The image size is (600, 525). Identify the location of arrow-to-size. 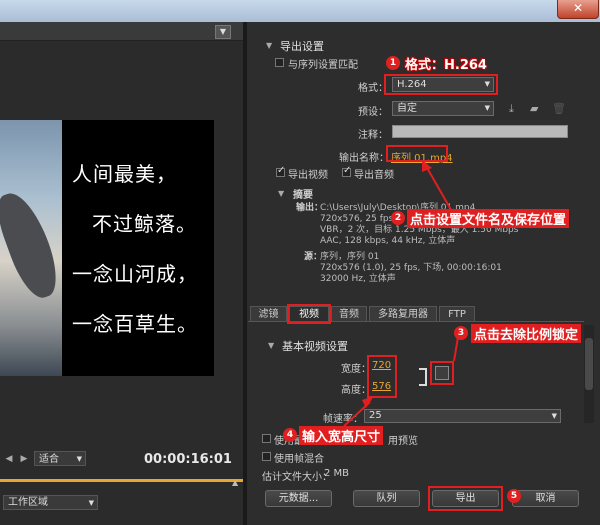
(358, 411).